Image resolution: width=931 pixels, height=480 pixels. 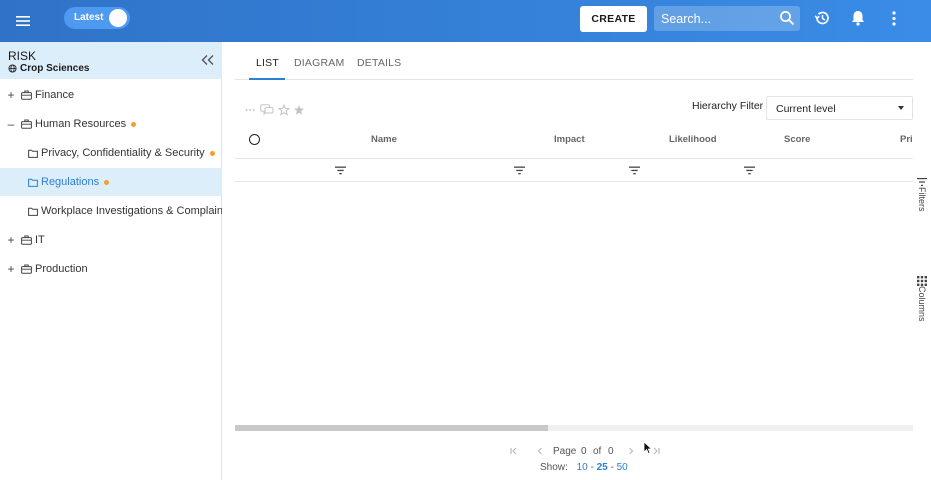 What do you see at coordinates (565, 451) in the screenshot?
I see `page-label: Page` at bounding box center [565, 451].